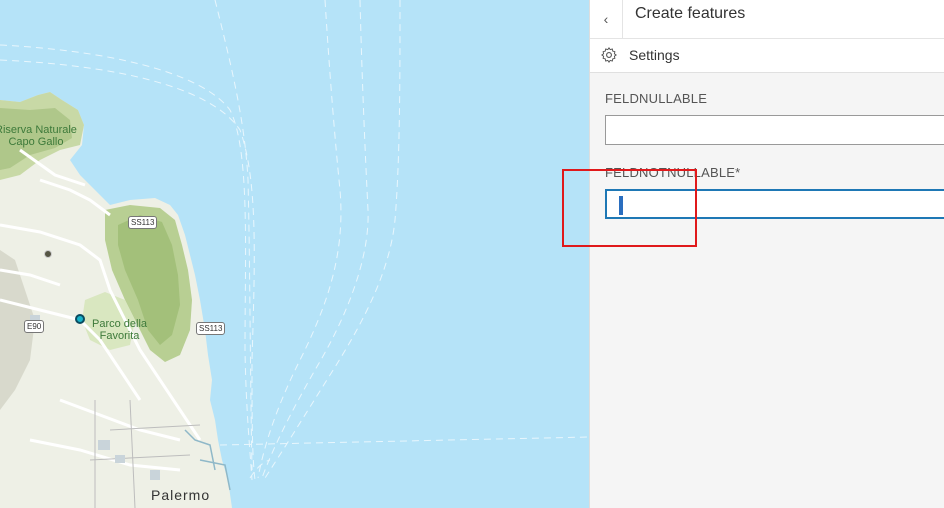 Image resolution: width=944 pixels, height=508 pixels. What do you see at coordinates (181, 495) in the screenshot?
I see `city-label: Palermo` at bounding box center [181, 495].